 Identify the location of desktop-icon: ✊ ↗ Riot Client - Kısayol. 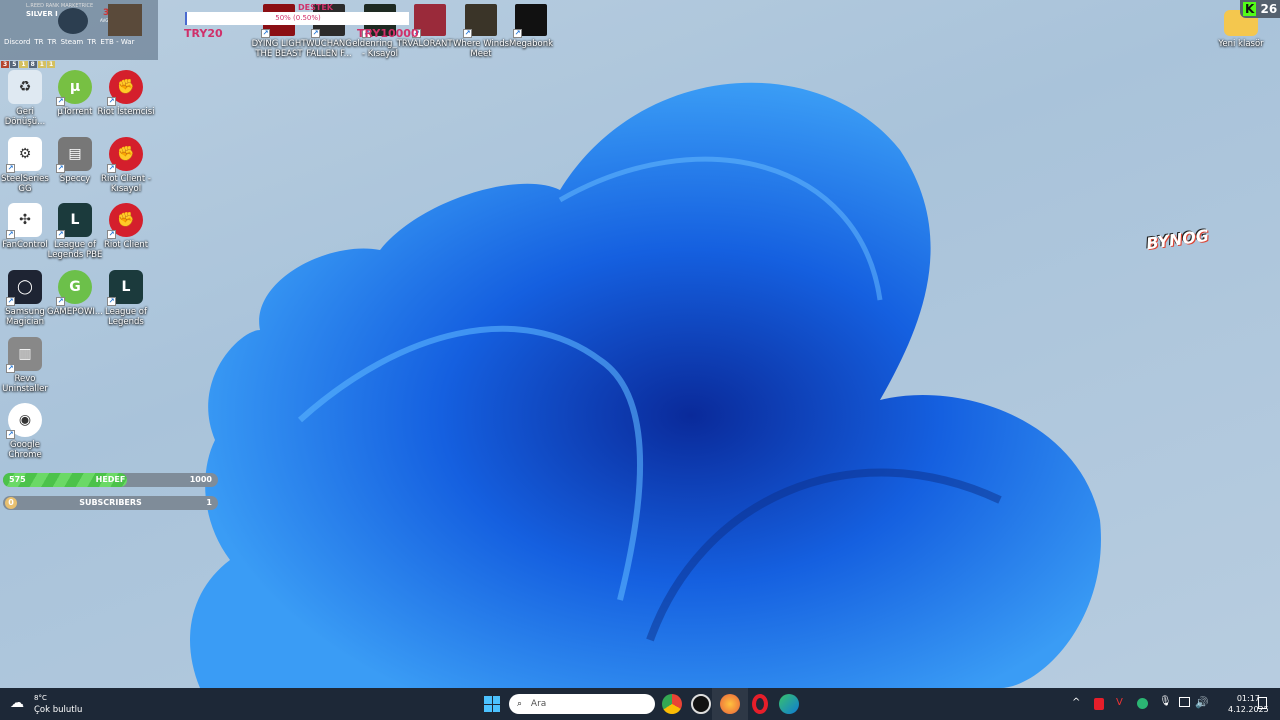
(126, 165).